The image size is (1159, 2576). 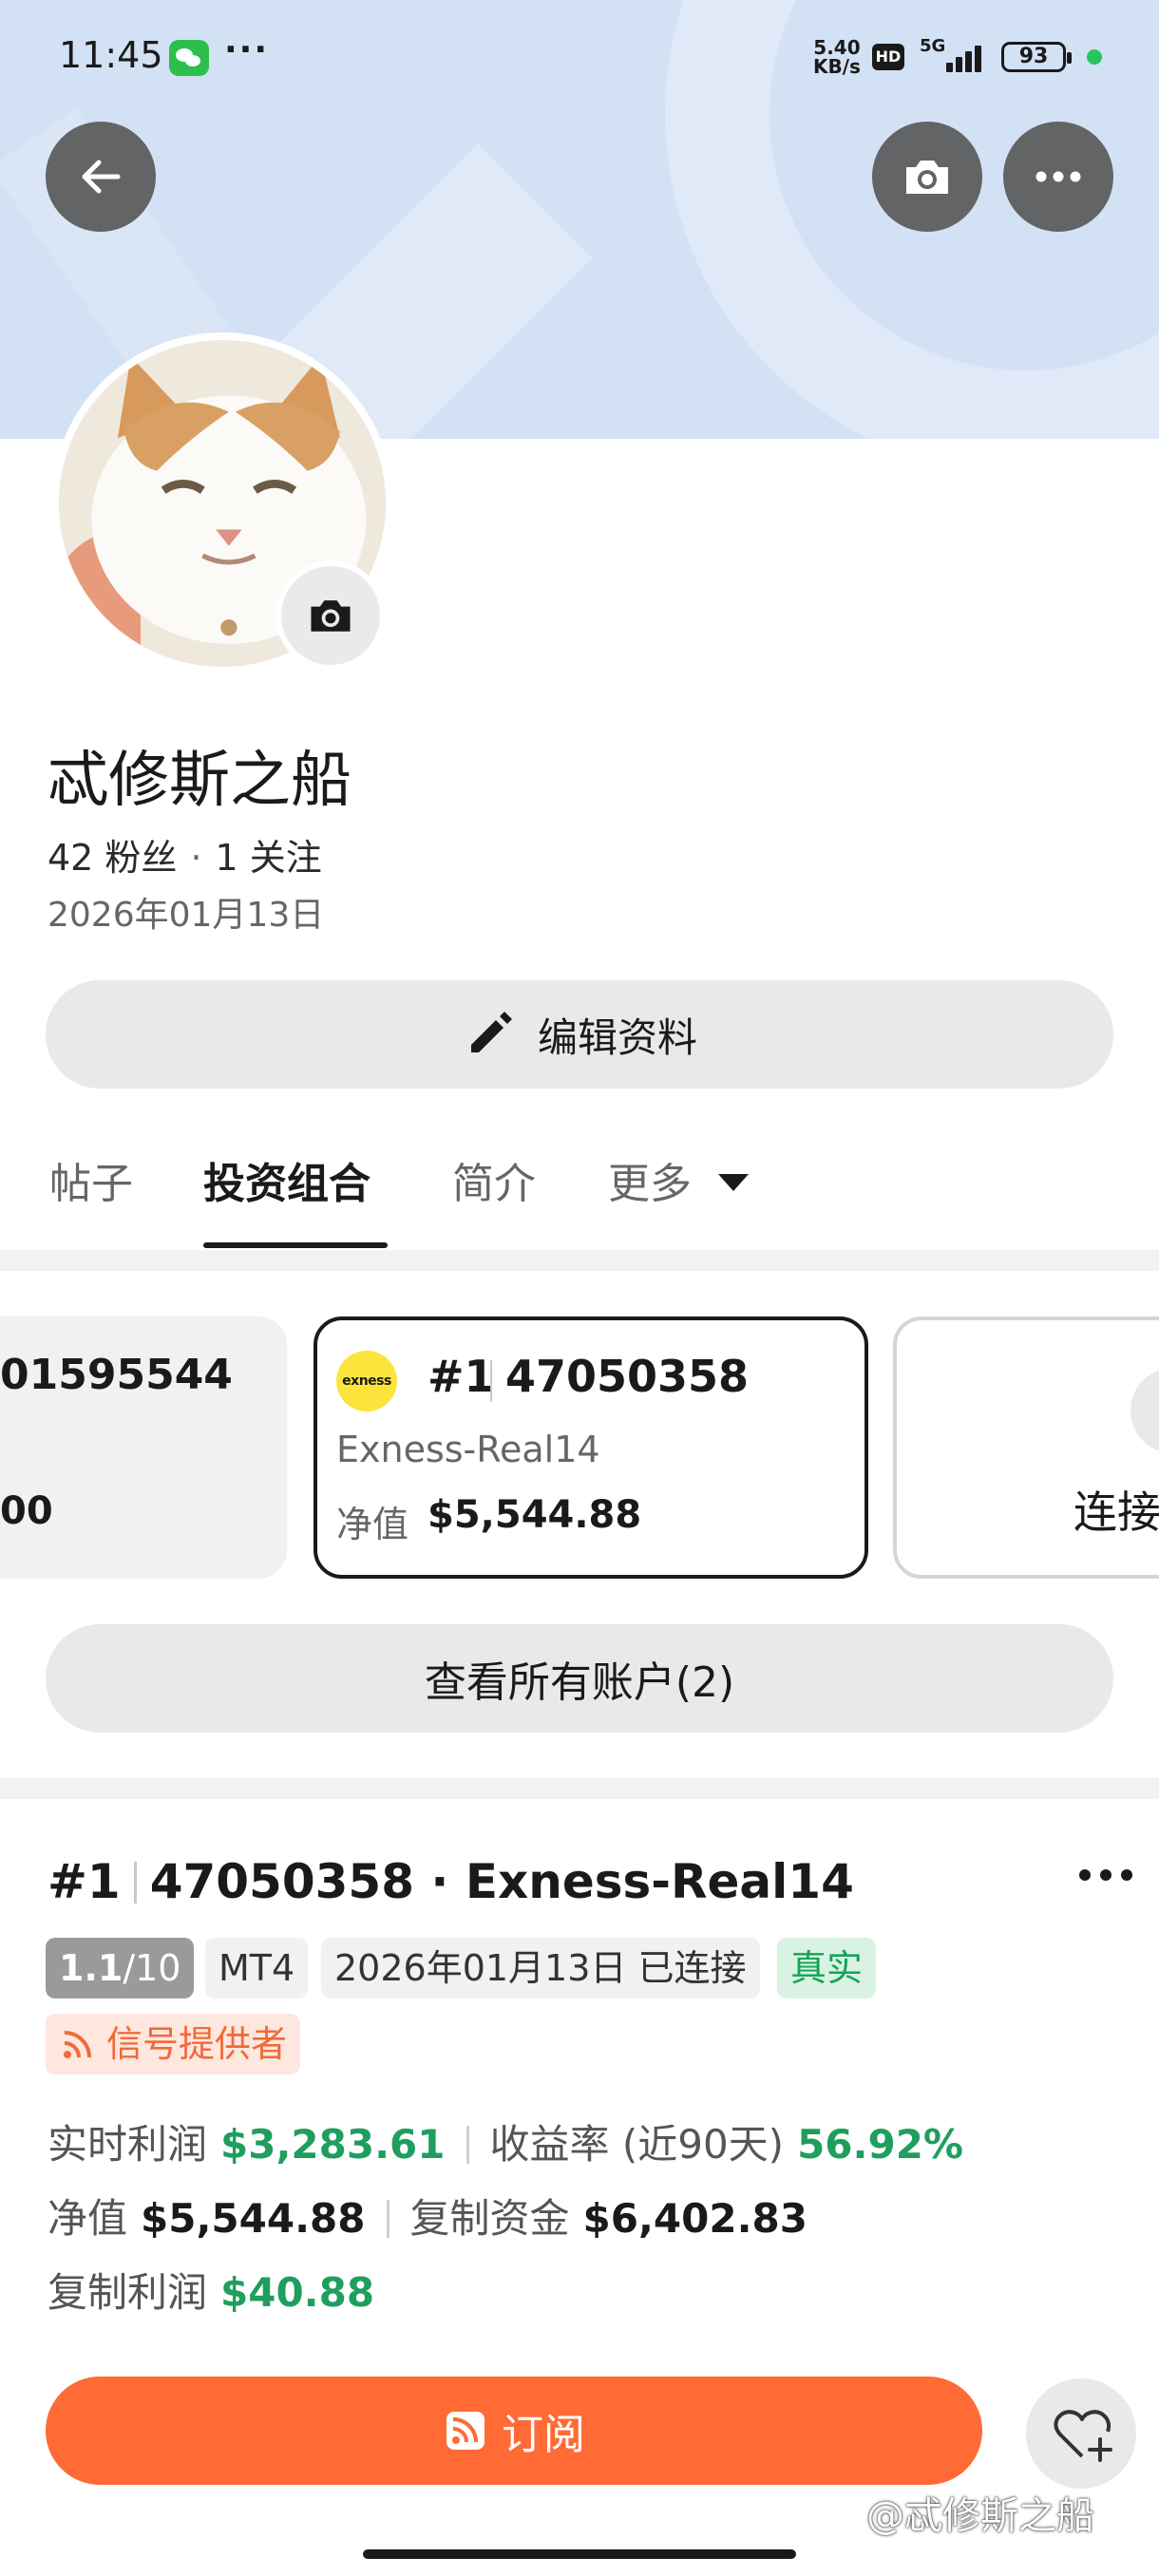 What do you see at coordinates (247, 49) in the screenshot?
I see `status-more-icon: ···` at bounding box center [247, 49].